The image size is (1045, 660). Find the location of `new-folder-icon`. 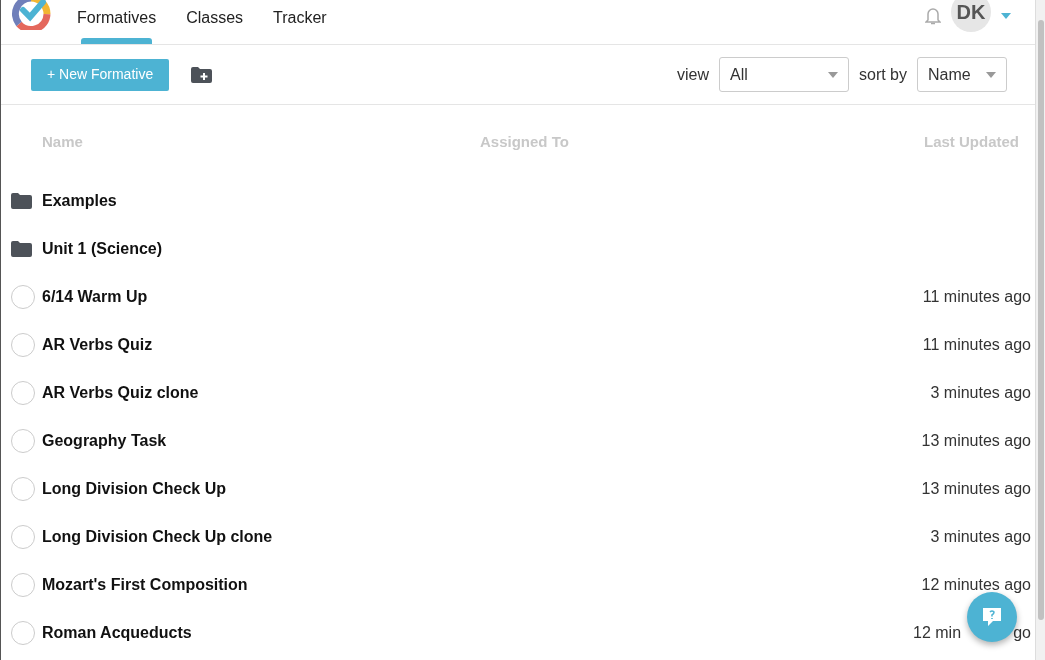

new-folder-icon is located at coordinates (202, 74).